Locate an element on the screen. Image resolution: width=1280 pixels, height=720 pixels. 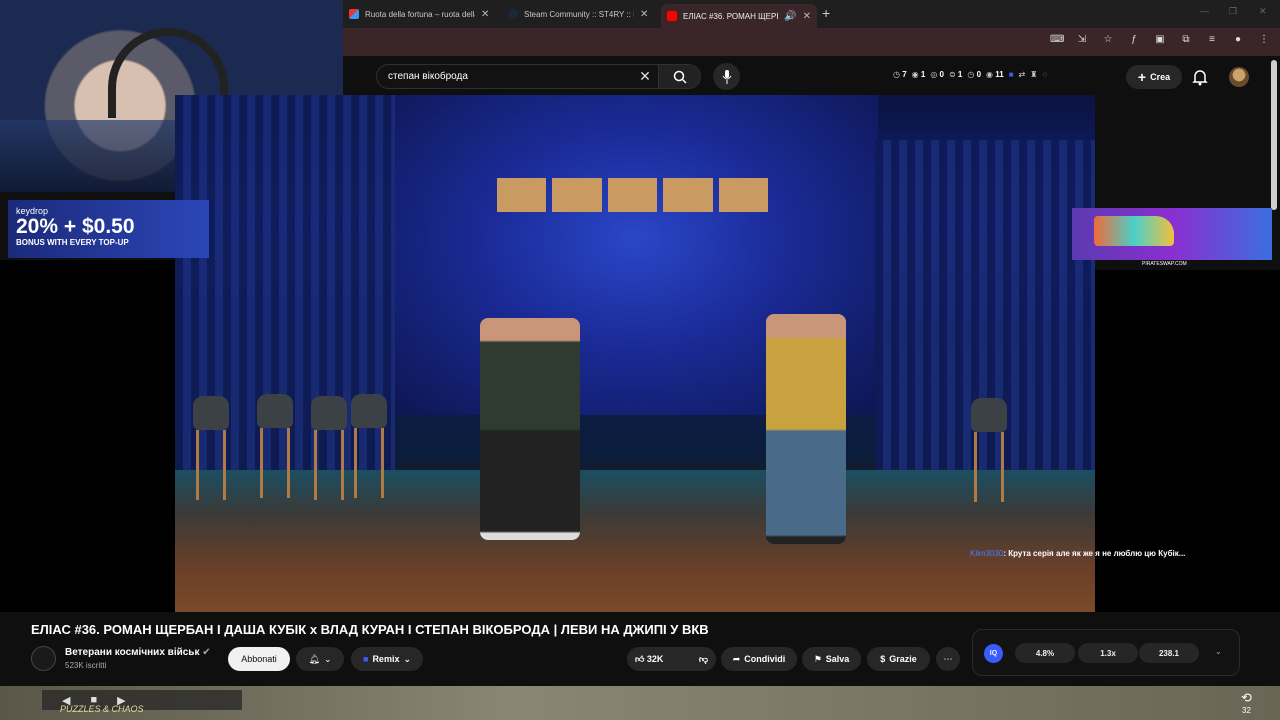
search-button is located at coordinates (679, 76).